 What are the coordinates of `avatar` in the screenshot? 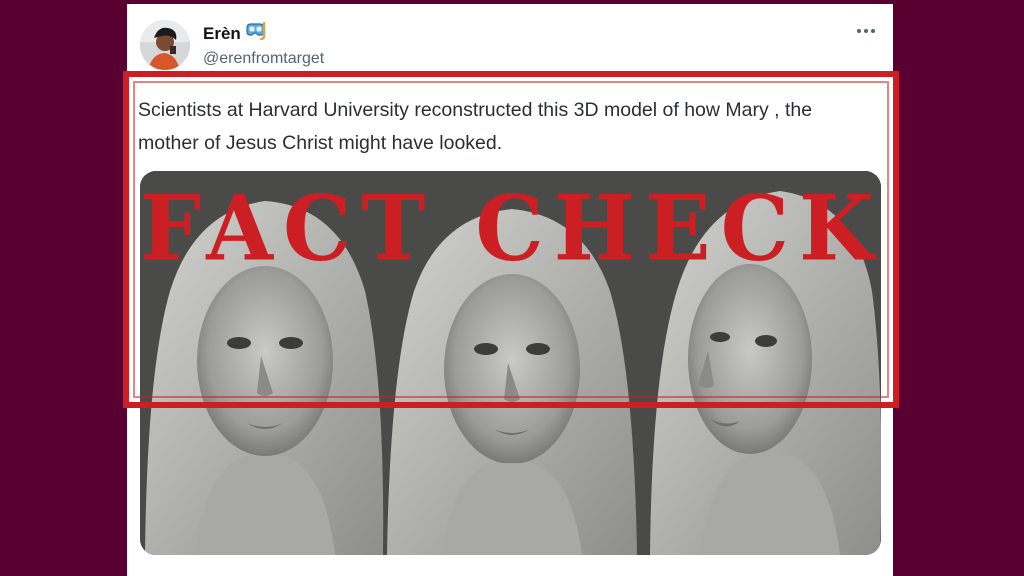 It's located at (165, 45).